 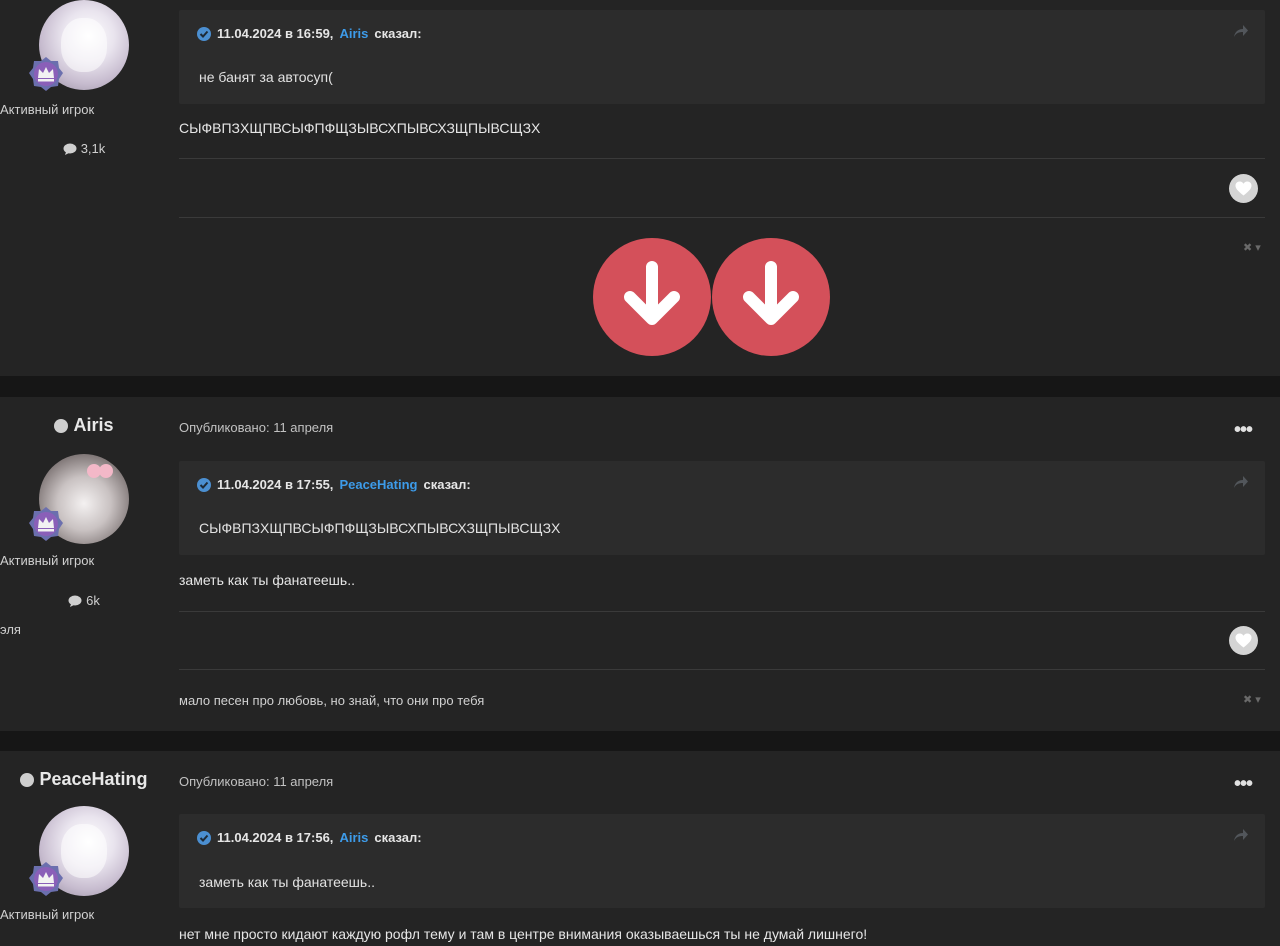 What do you see at coordinates (84, 600) in the screenshot?
I see `post-count: 6k` at bounding box center [84, 600].